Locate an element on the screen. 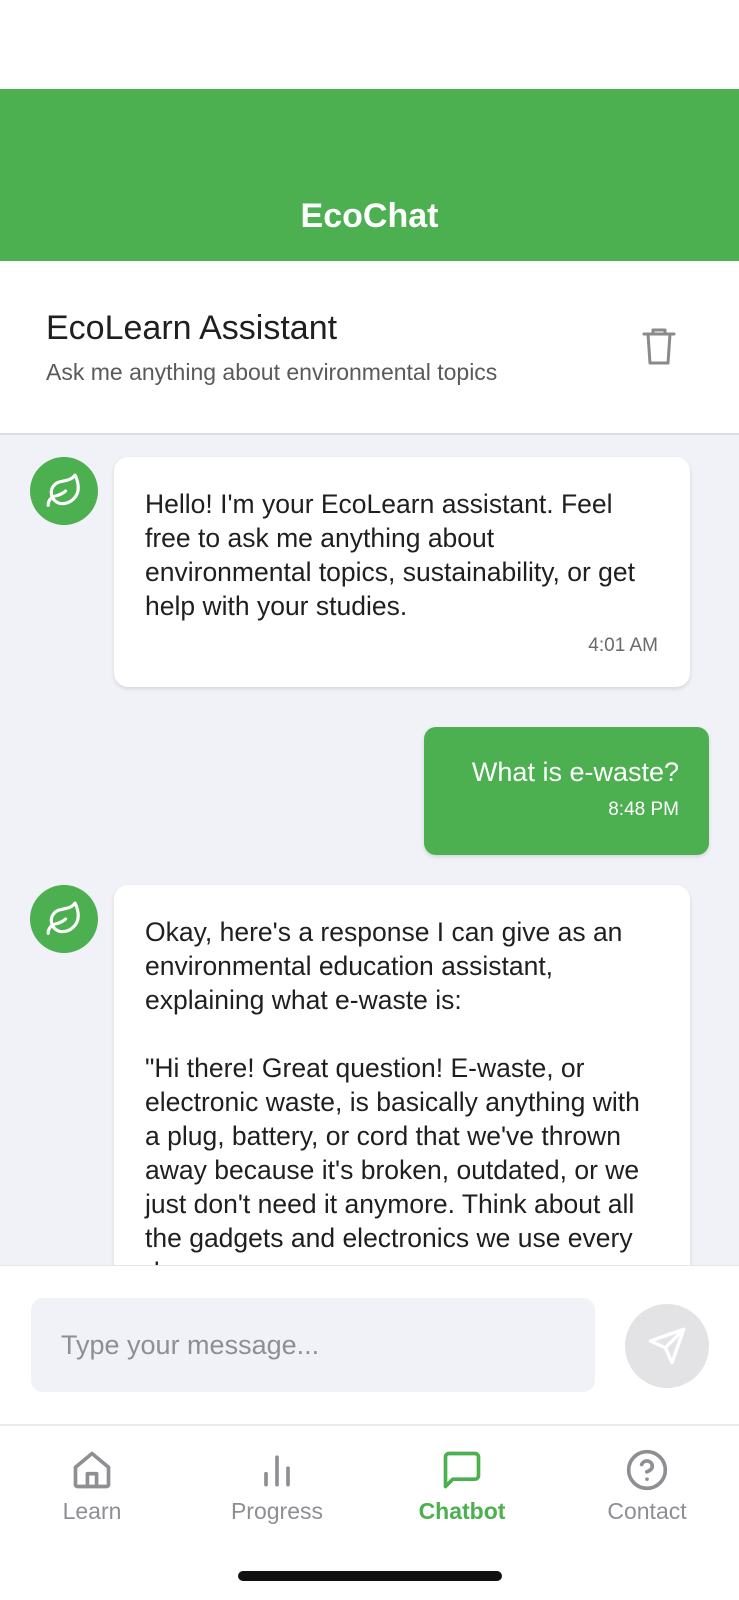 The width and height of the screenshot is (739, 1600). chat-icon is located at coordinates (462, 1470).